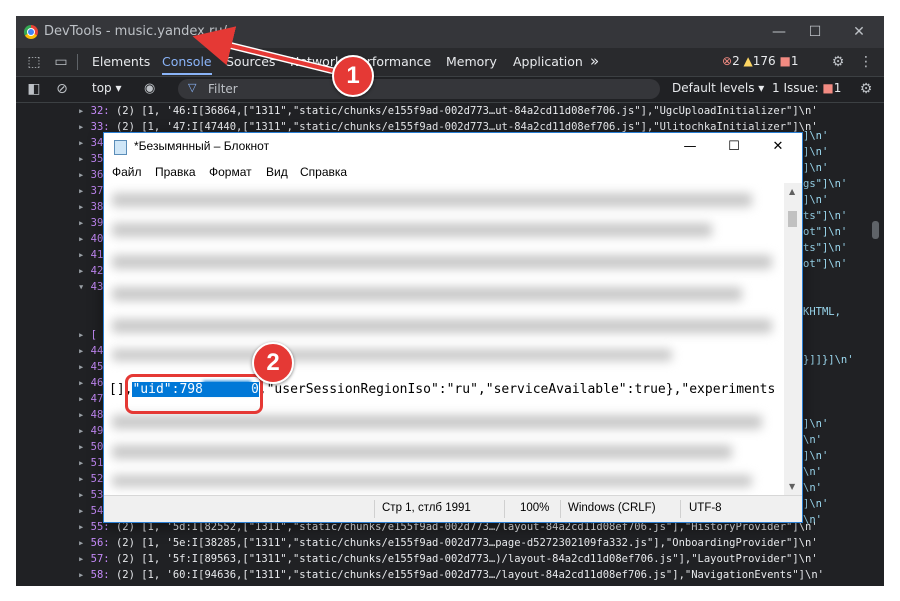 The image size is (900, 601). What do you see at coordinates (62, 89) in the screenshot?
I see `clear-console-icon: ⊘` at bounding box center [62, 89].